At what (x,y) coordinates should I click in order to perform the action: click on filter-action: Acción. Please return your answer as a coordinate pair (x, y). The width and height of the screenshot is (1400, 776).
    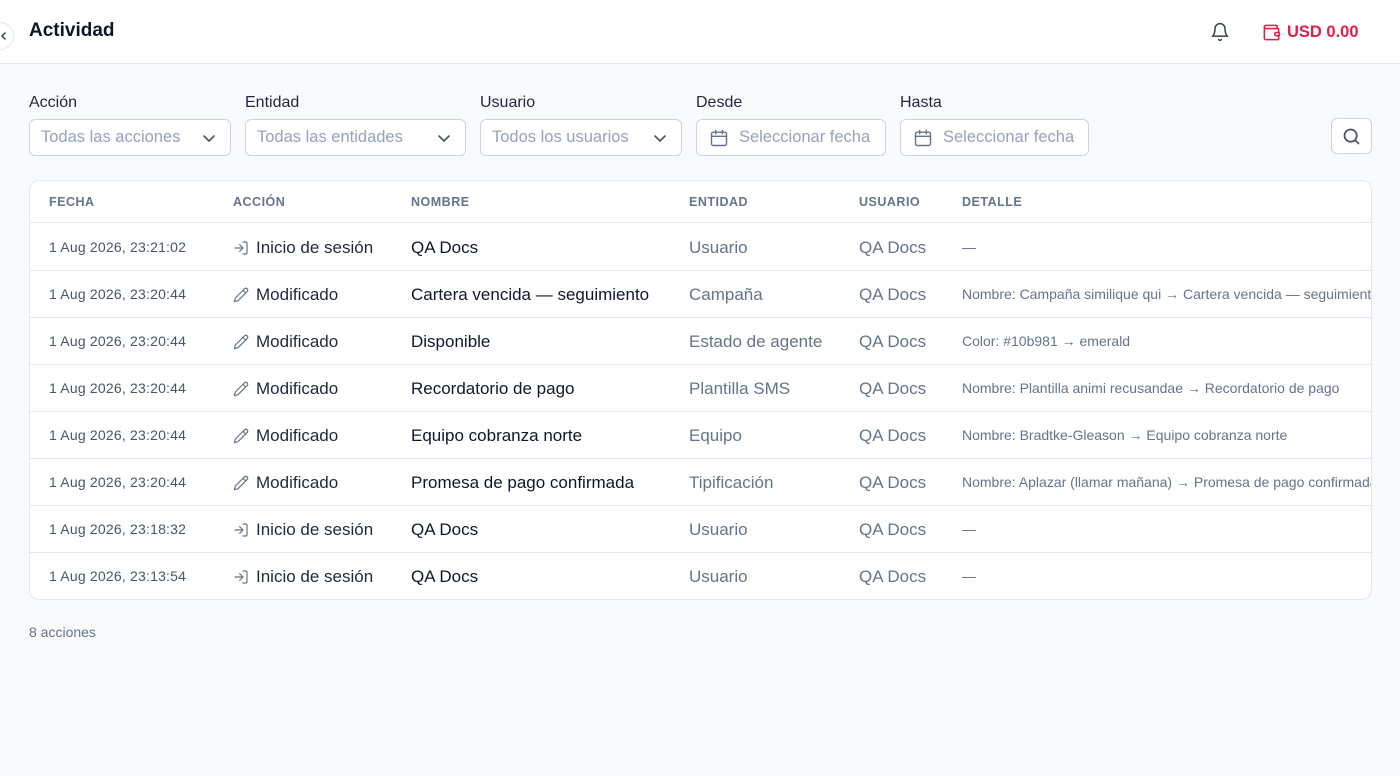
    Looking at the image, I should click on (53, 103).